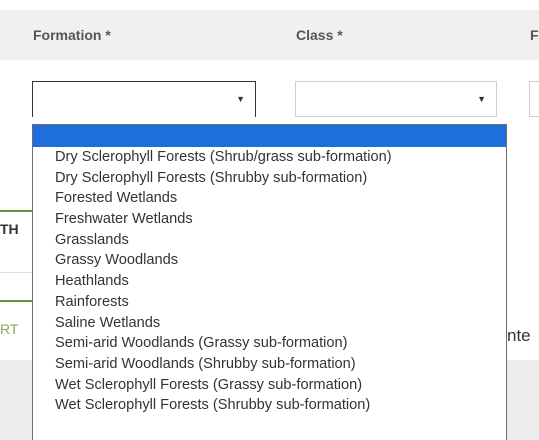 The width and height of the screenshot is (539, 440). I want to click on row-underline, so click(16, 301).